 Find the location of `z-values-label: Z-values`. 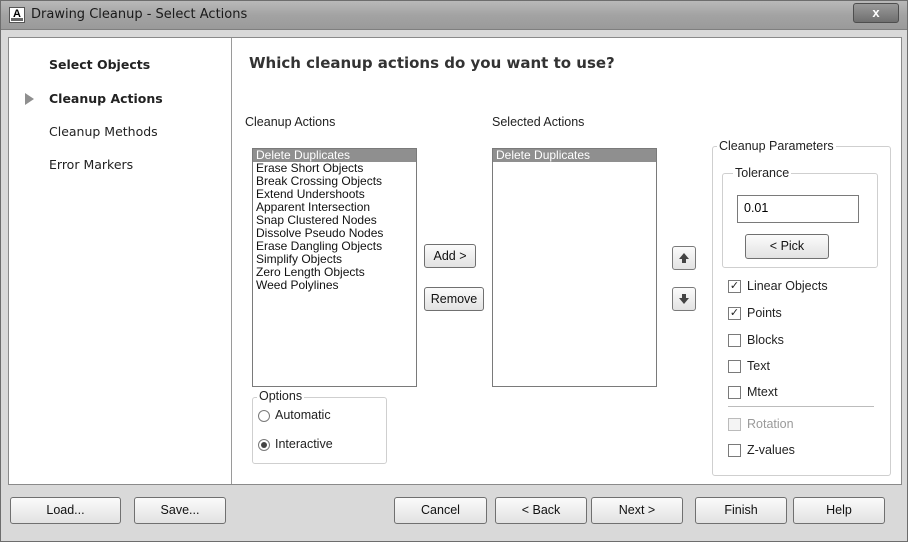

z-values-label: Z-values is located at coordinates (771, 450).